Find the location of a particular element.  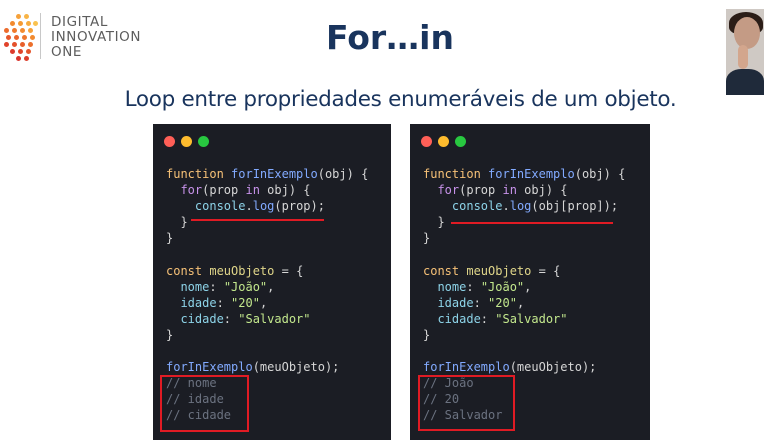

code-line: cidade: "Salvador" is located at coordinates (524, 319).